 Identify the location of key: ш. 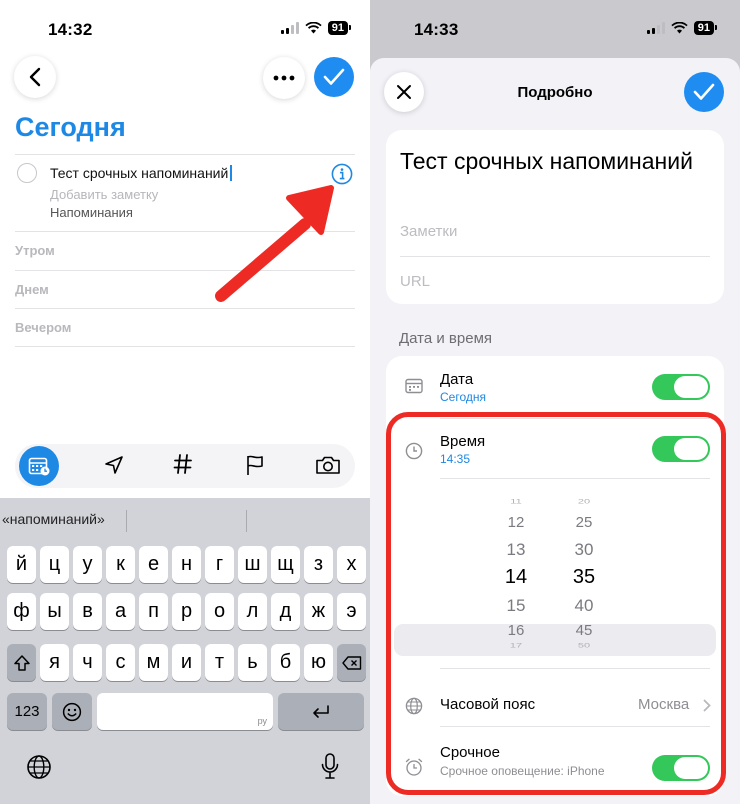
(252, 564).